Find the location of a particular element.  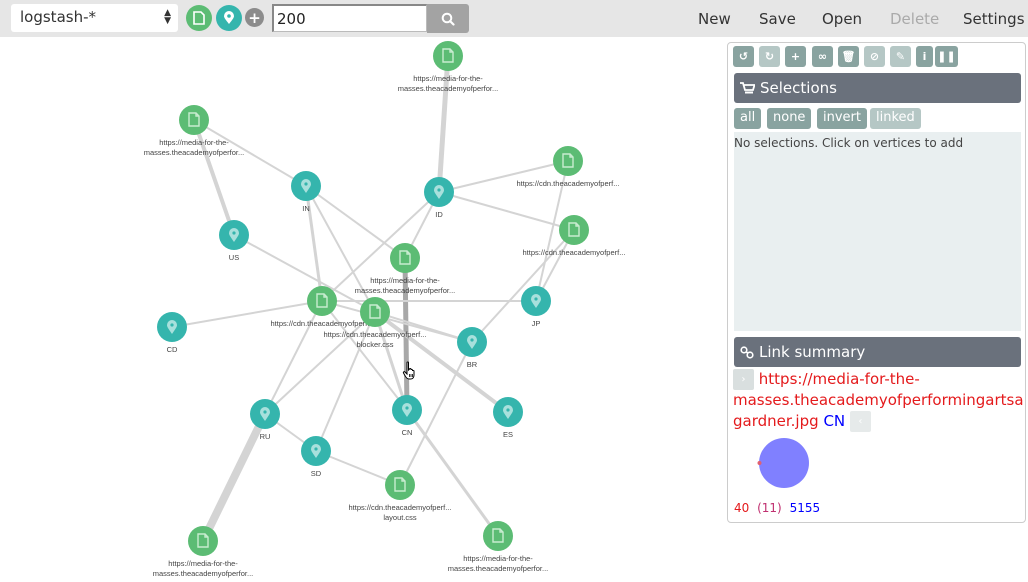

info-button: i is located at coordinates (924, 56).